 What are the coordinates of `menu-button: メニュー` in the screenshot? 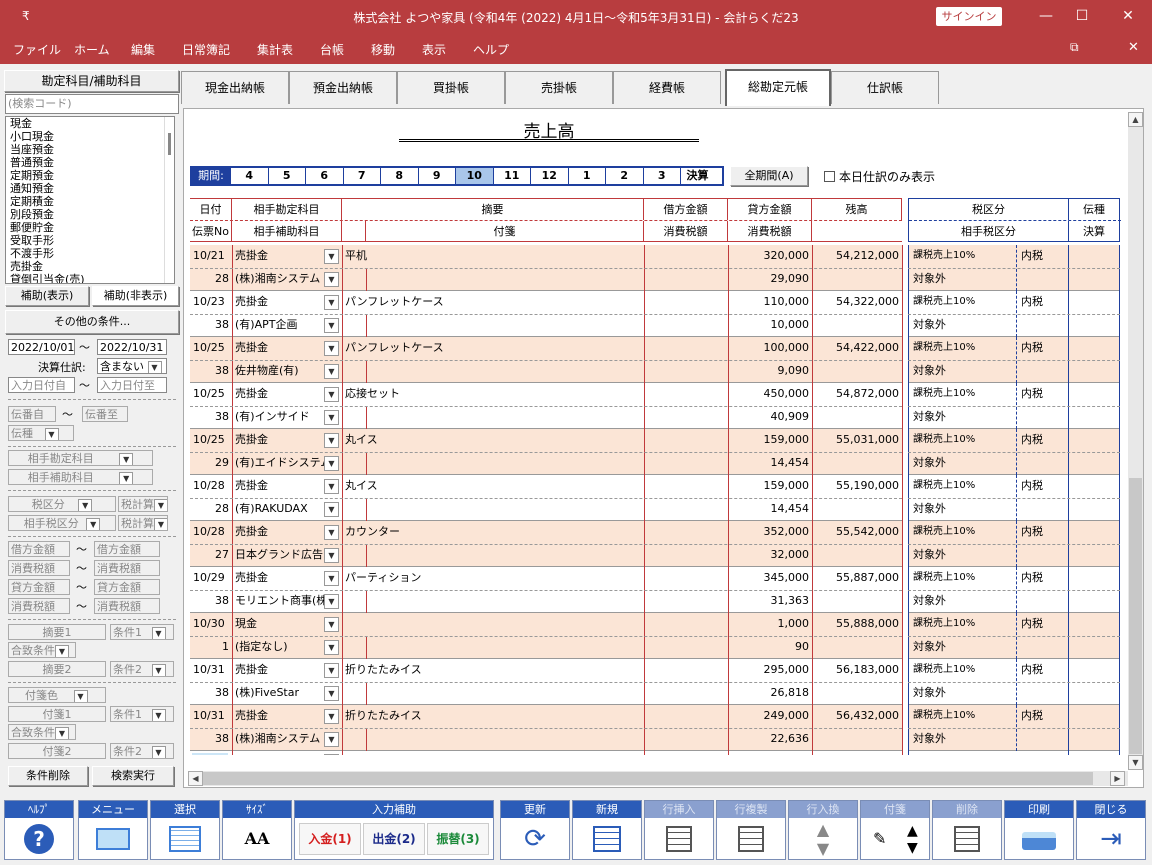 It's located at (113, 830).